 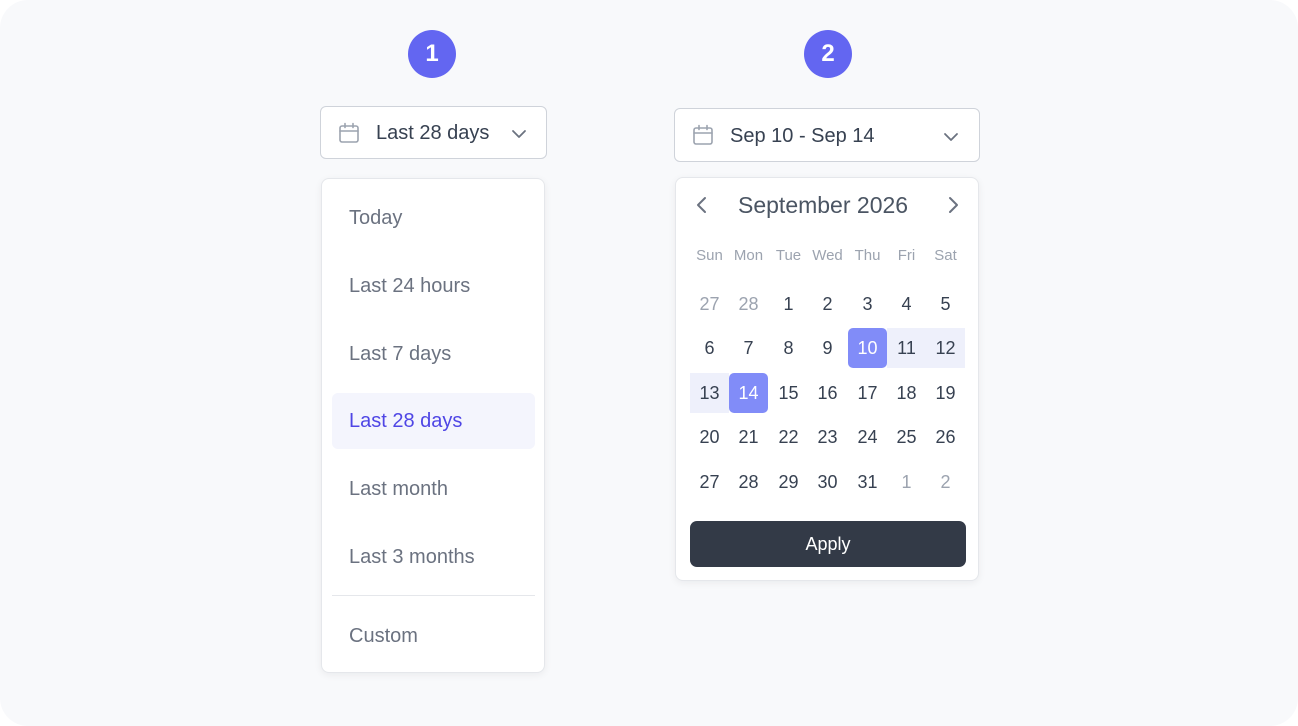 I want to click on step-badge-2: 2, so click(x=828, y=54).